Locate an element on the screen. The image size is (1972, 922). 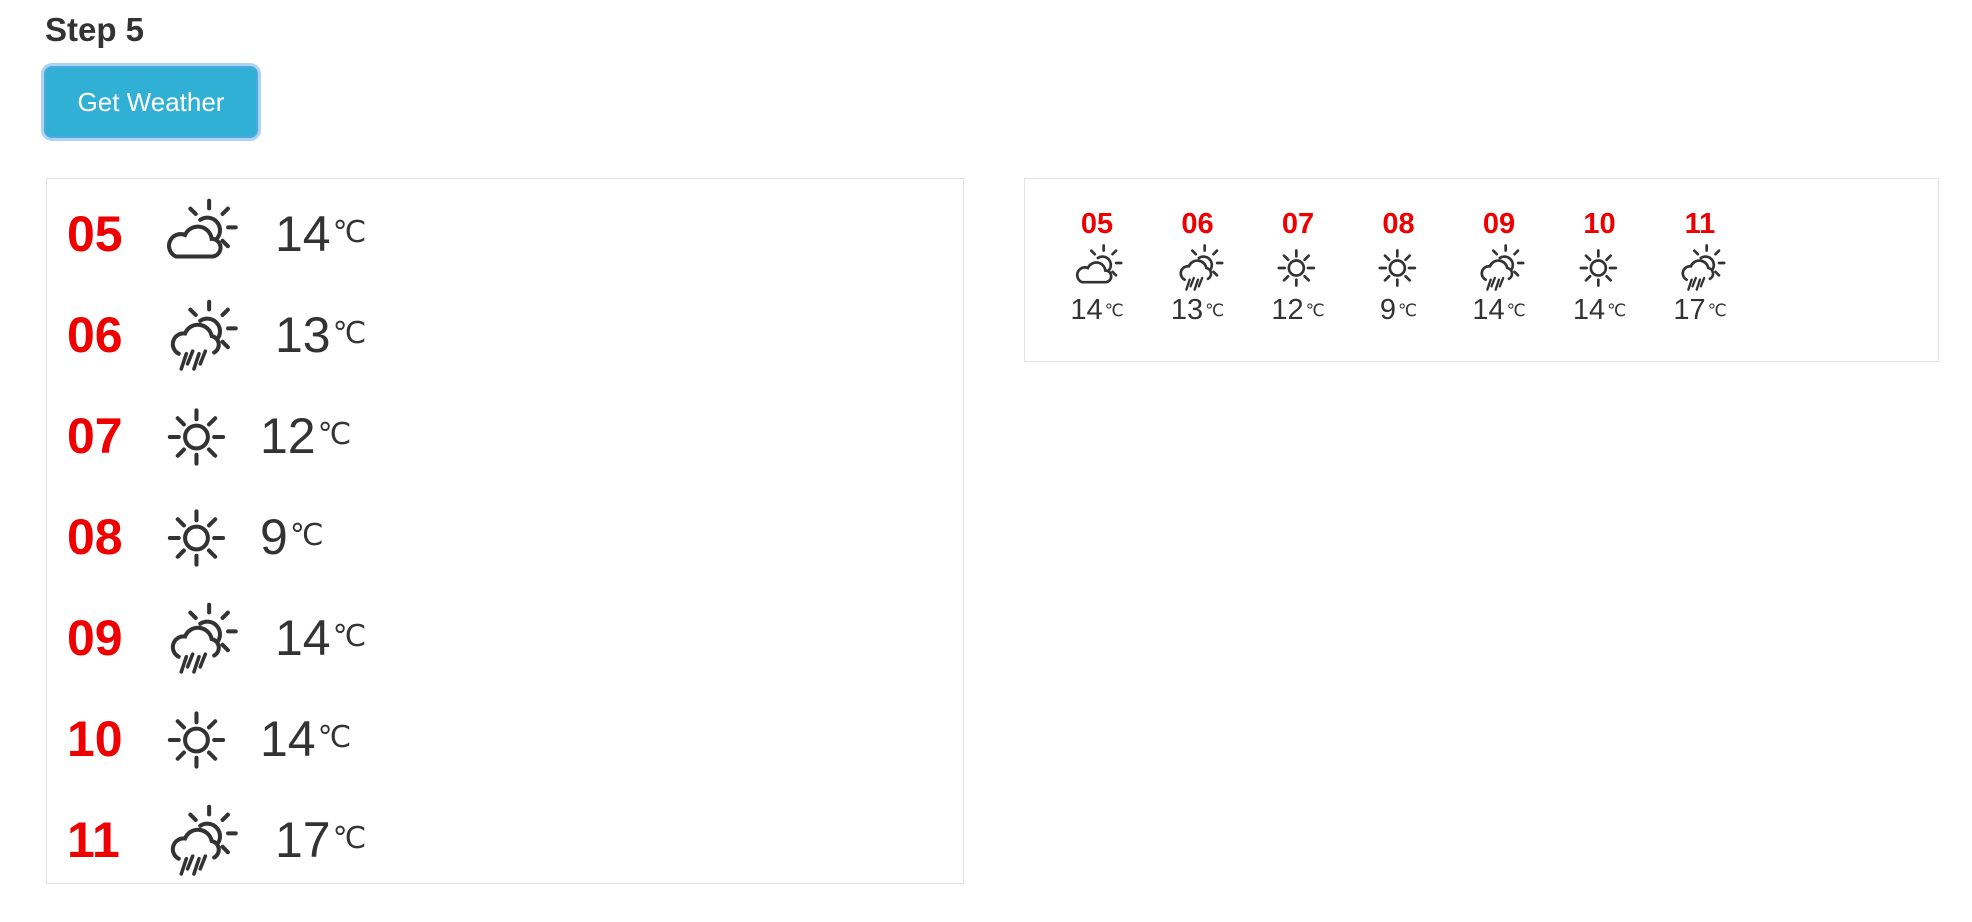
forecast-row: 08 9℃ is located at coordinates (505, 532).